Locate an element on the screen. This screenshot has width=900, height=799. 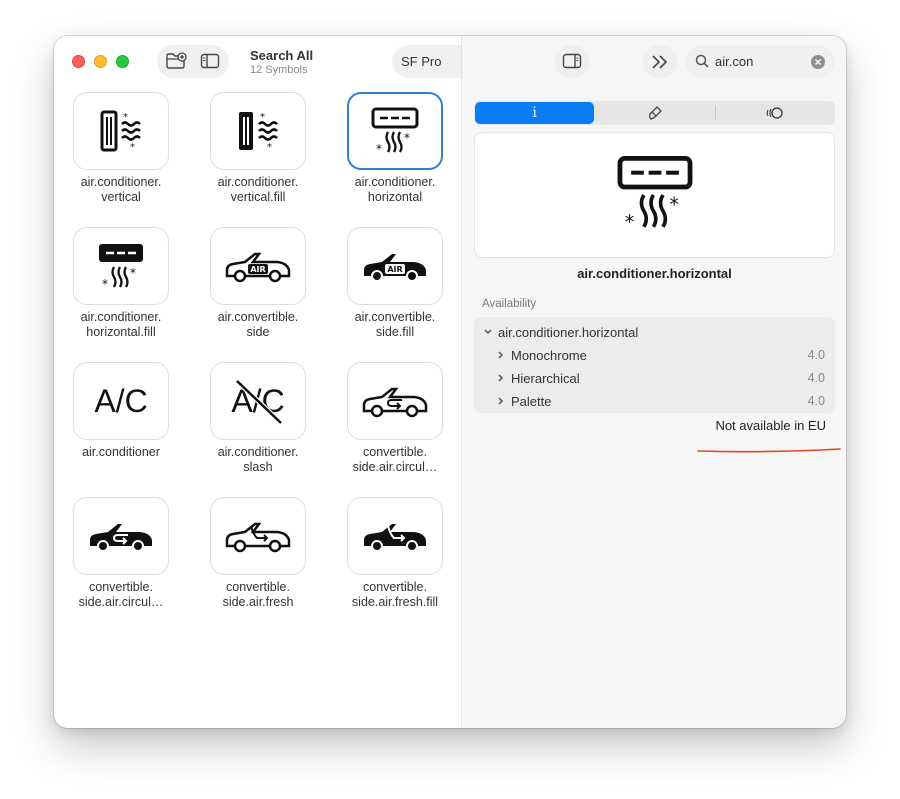
air-conditioner-vertical-fill-icon: * * is located at coordinates (258, 132).